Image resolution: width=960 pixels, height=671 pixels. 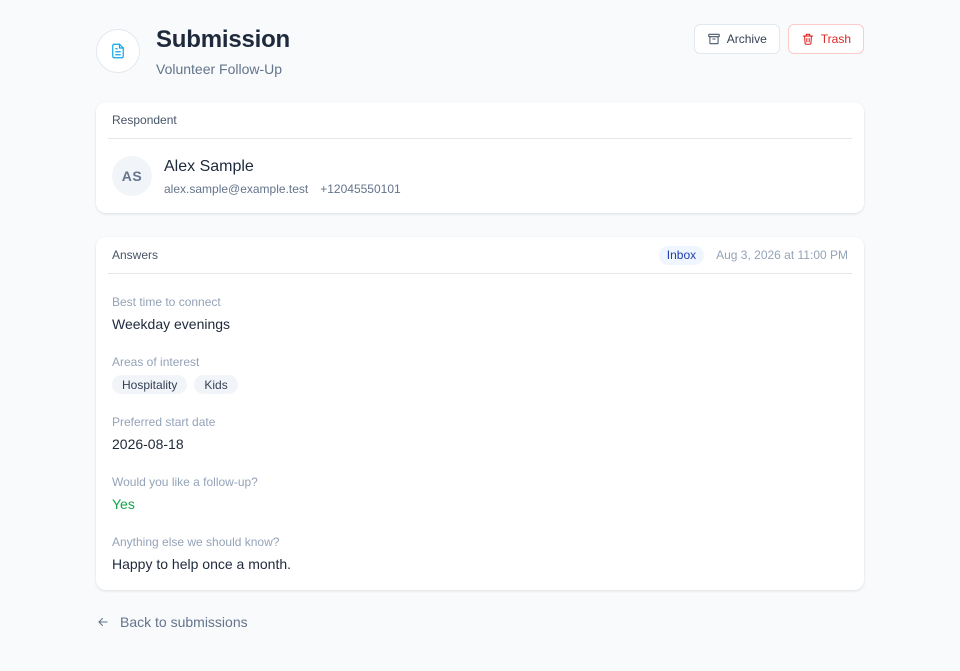 What do you see at coordinates (185, 482) in the screenshot?
I see `question-label: Would you like a follow-up?` at bounding box center [185, 482].